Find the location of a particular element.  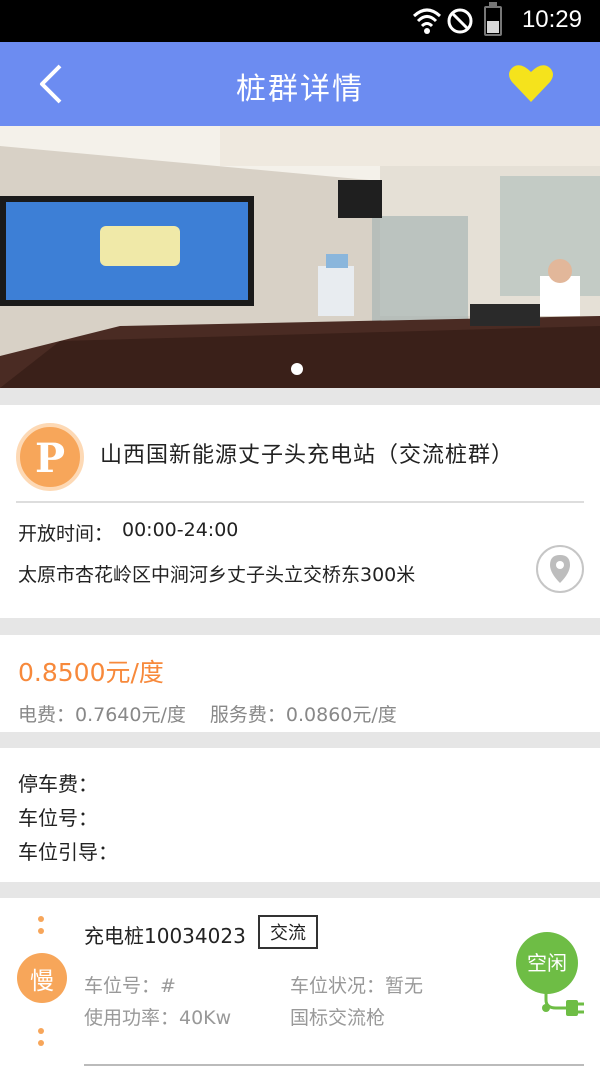

total-price: 0.8500元/度 is located at coordinates (91, 672).